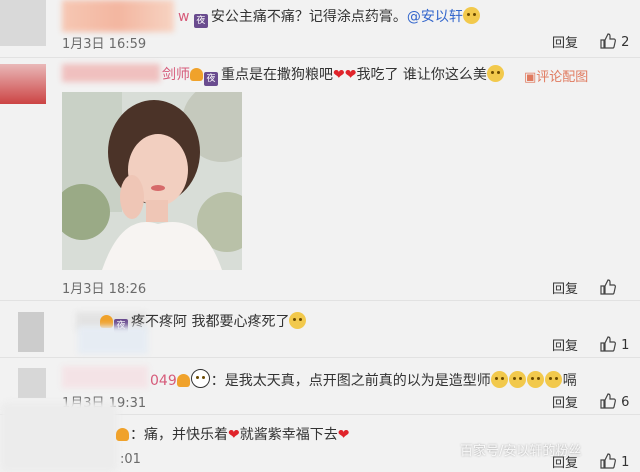 The width and height of the screenshot is (640, 472). Describe the element at coordinates (152, 181) in the screenshot. I see `comment-photo` at that location.